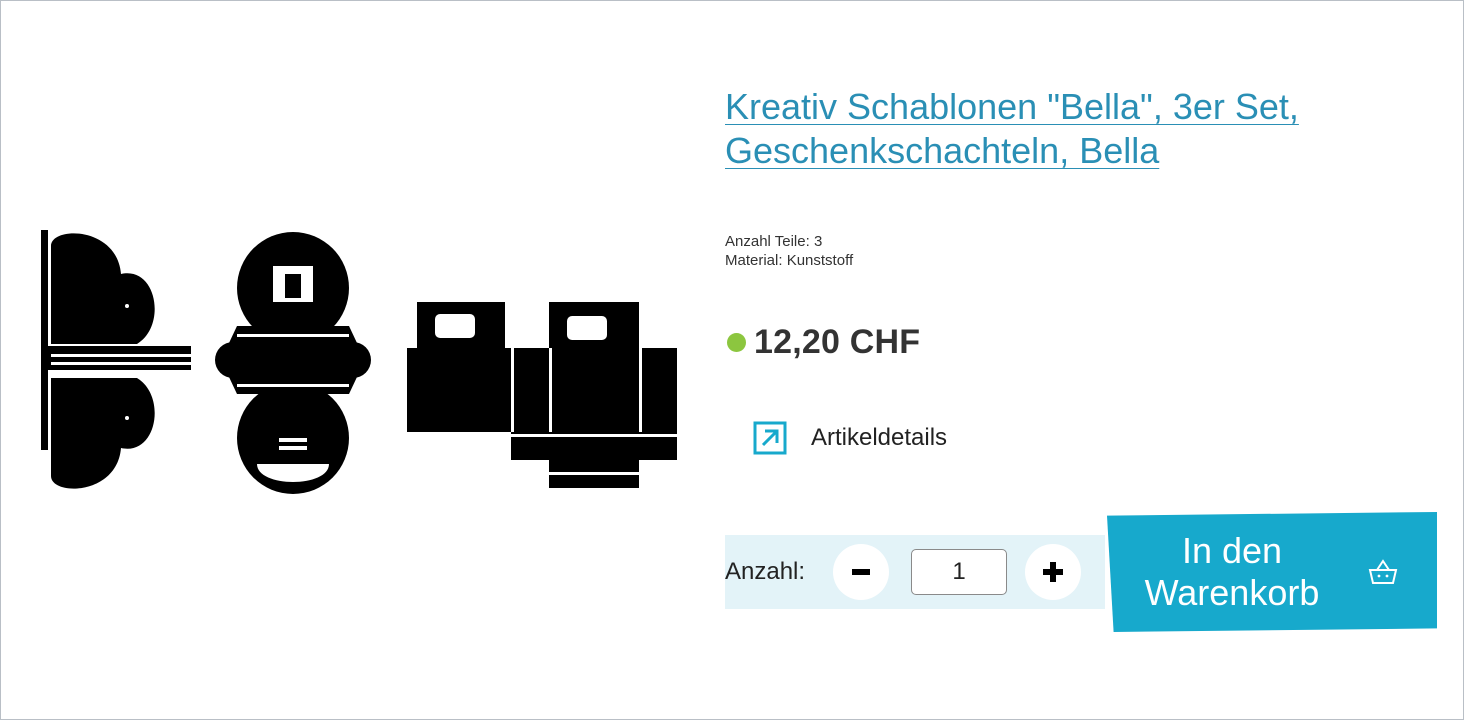  I want to click on property-material: Material: Kunststoff, so click(789, 260).